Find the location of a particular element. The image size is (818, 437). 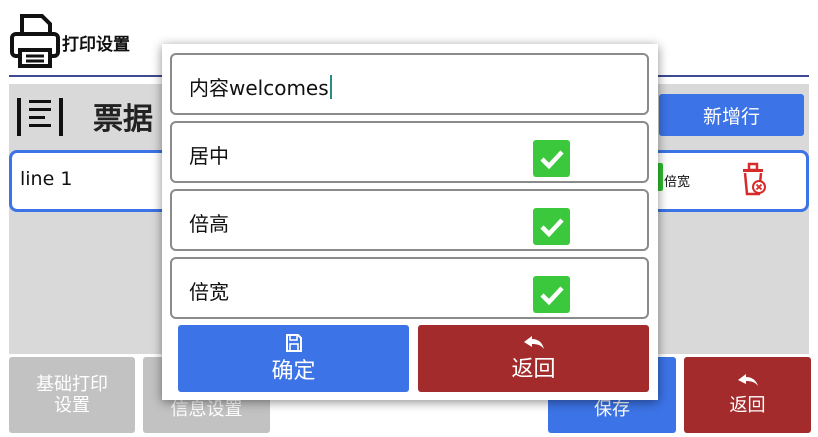

basic-print-label-line1: 基础打印 is located at coordinates (72, 384).